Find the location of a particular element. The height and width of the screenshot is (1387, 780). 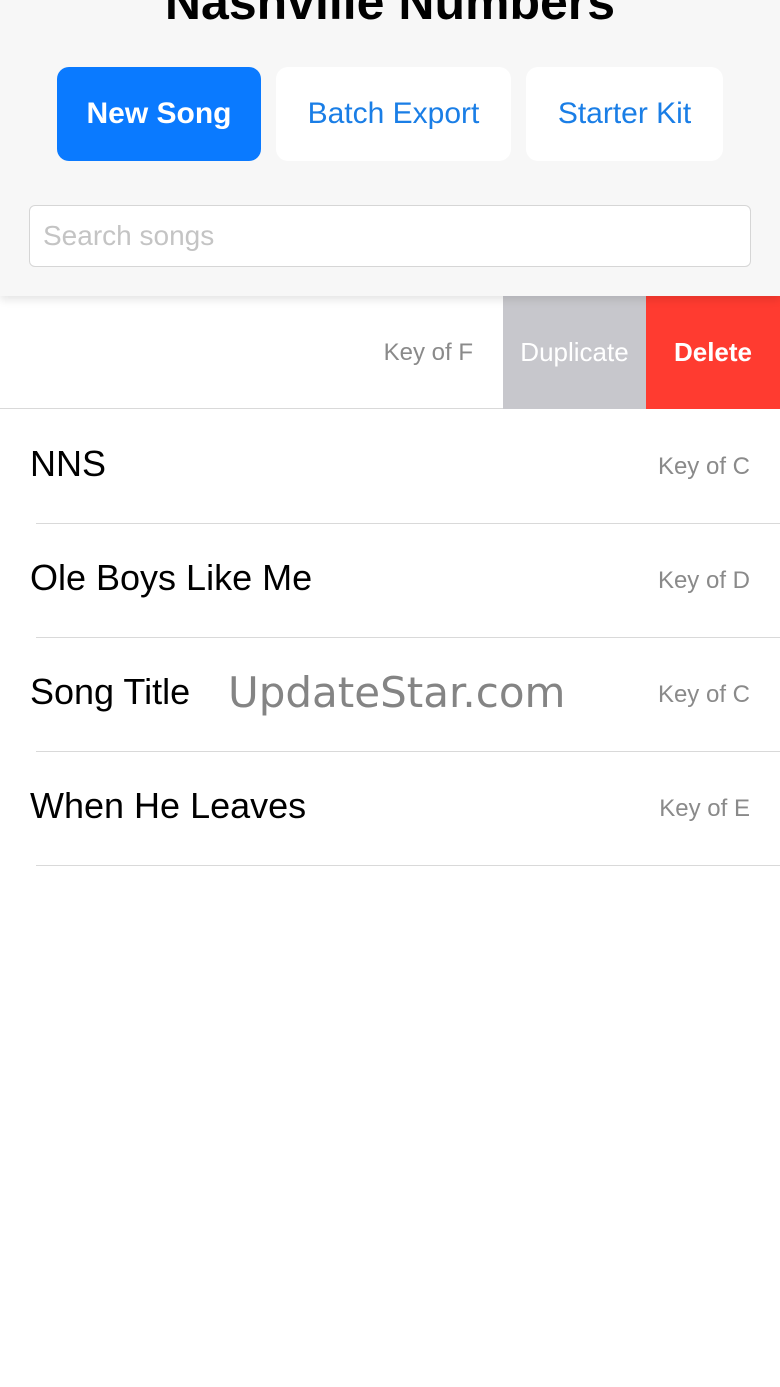

batch-export-button: Batch Export is located at coordinates (393, 114).